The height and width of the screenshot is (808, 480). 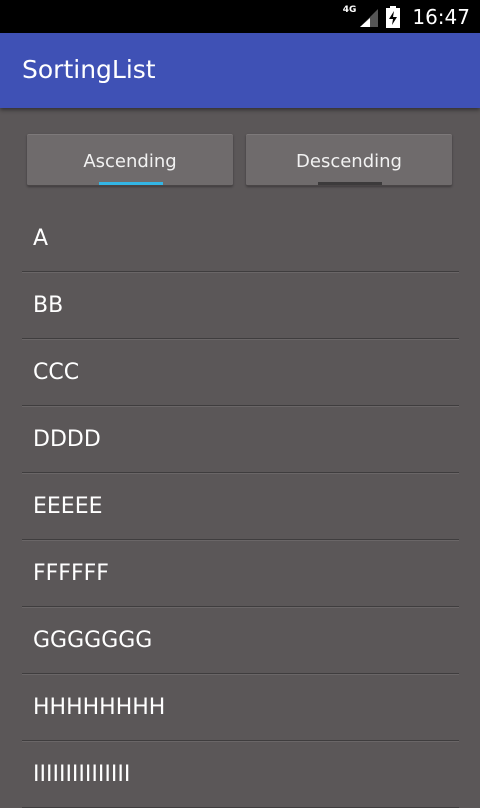 What do you see at coordinates (349, 9) in the screenshot?
I see `network-type-label: 4G` at bounding box center [349, 9].